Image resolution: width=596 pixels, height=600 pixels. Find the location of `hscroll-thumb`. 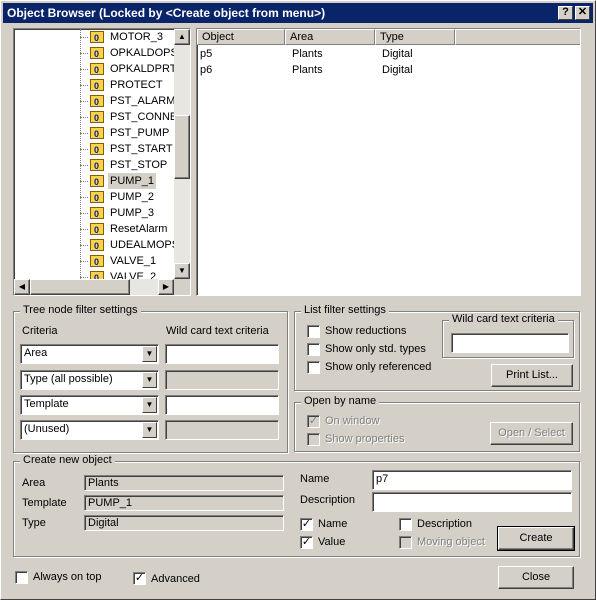

hscroll-thumb is located at coordinates (80, 287).